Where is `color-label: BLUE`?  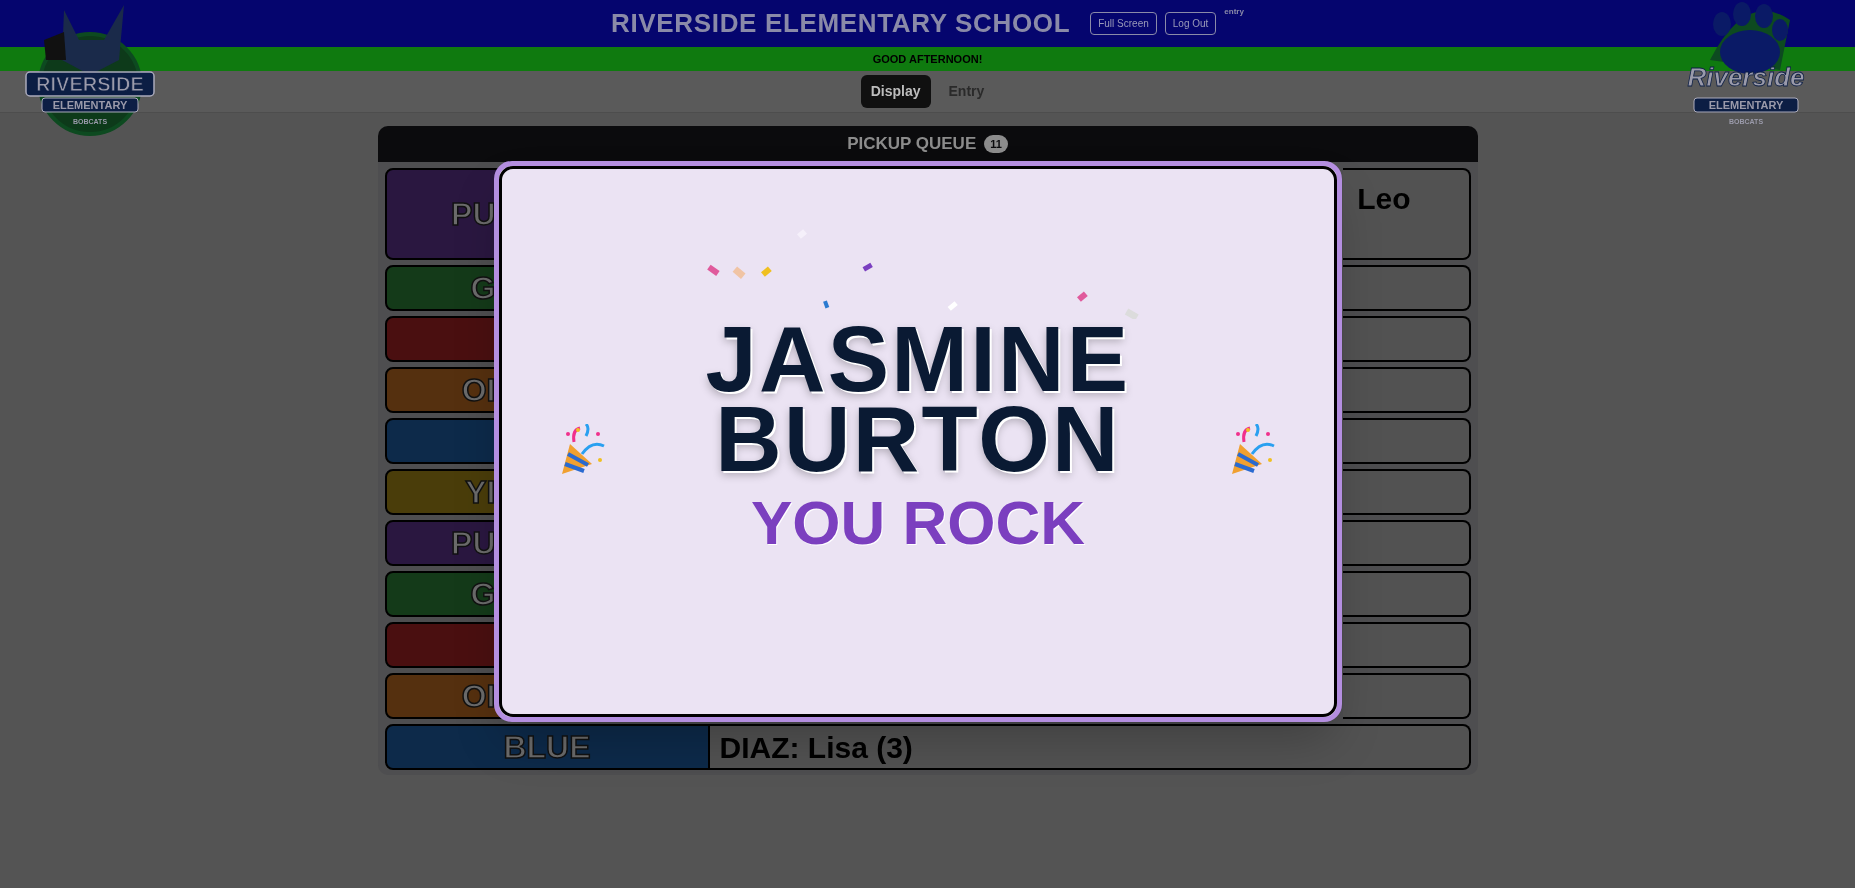 color-label: BLUE is located at coordinates (547, 747).